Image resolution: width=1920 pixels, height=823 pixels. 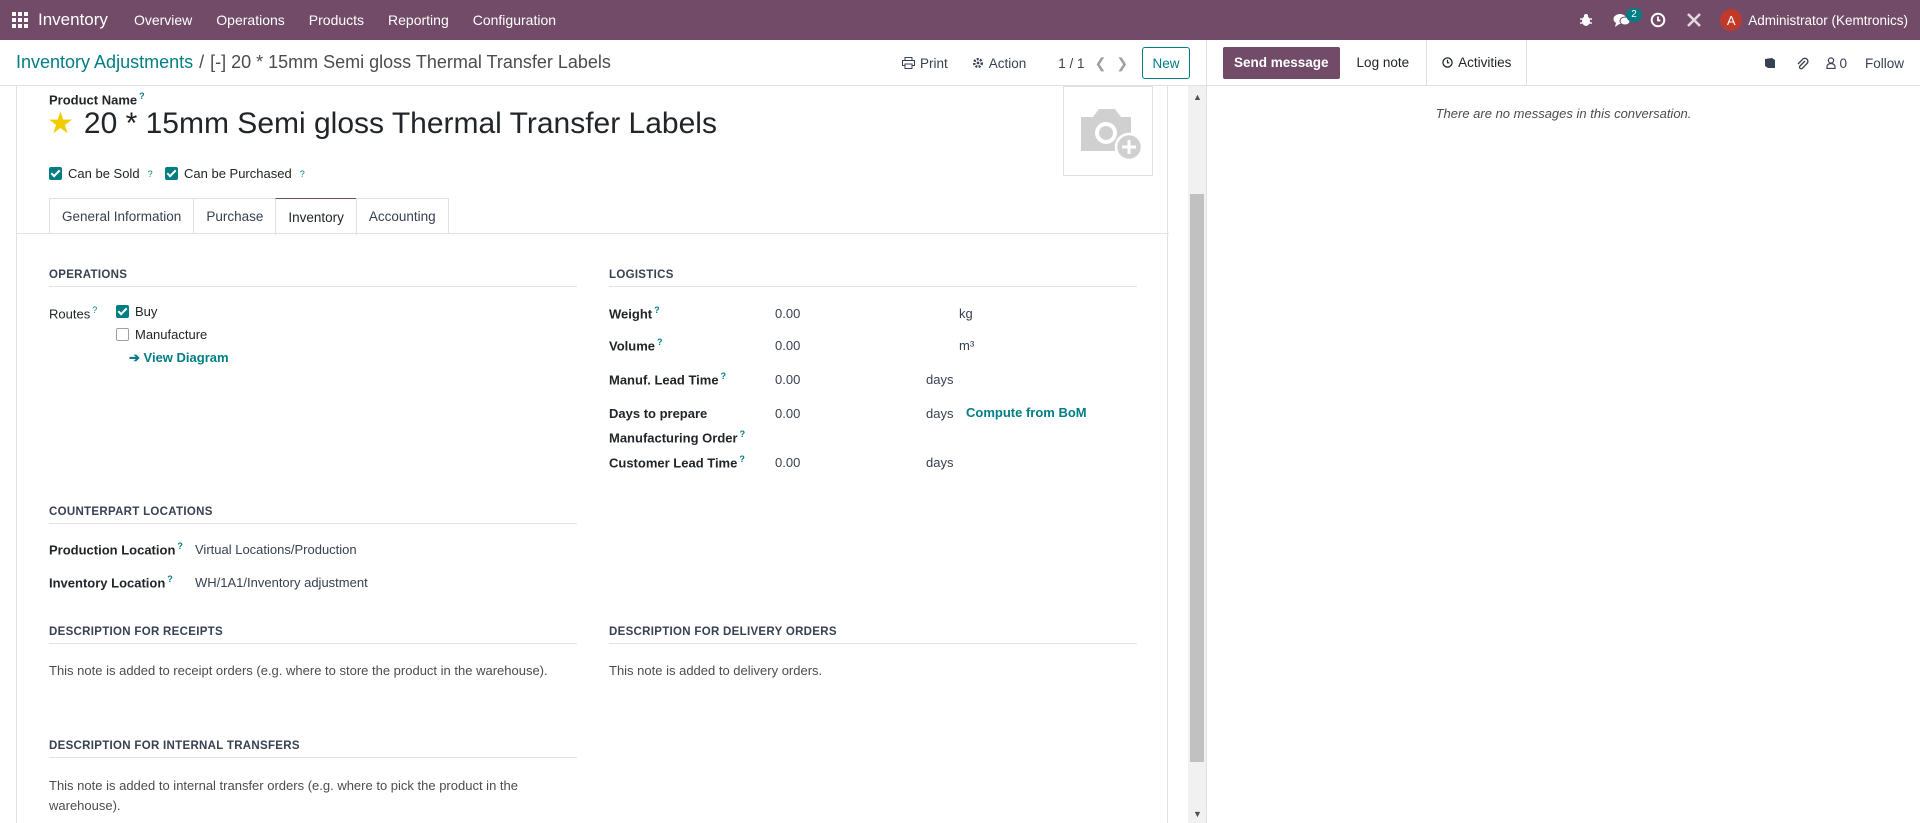 What do you see at coordinates (73, 313) in the screenshot?
I see `routes-label: Routes?` at bounding box center [73, 313].